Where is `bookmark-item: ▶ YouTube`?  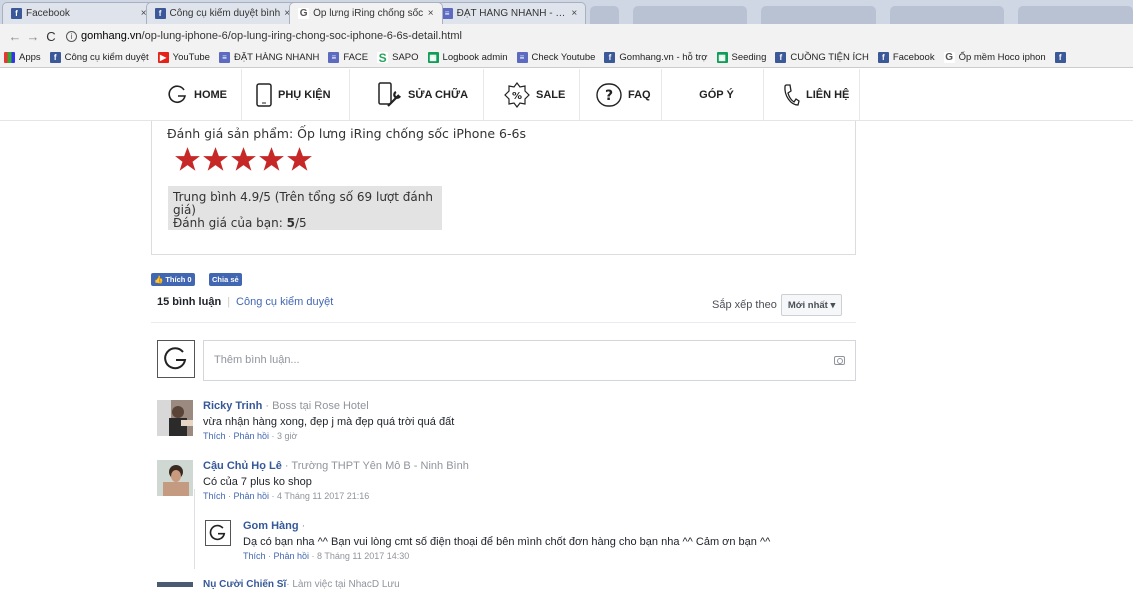 bookmark-item: ▶ YouTube is located at coordinates (183, 57).